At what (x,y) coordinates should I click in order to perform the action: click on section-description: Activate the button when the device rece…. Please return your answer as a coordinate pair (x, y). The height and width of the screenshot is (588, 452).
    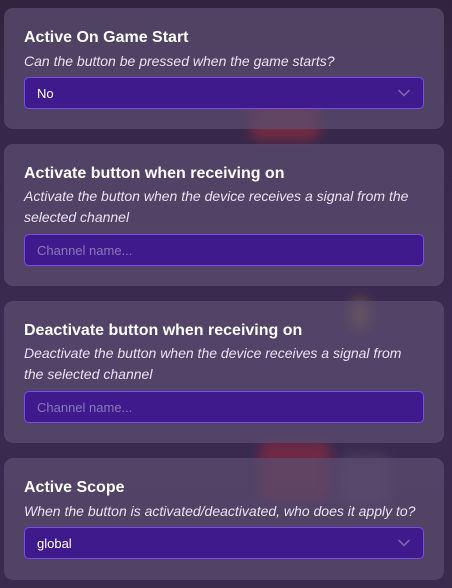
    Looking at the image, I should click on (216, 206).